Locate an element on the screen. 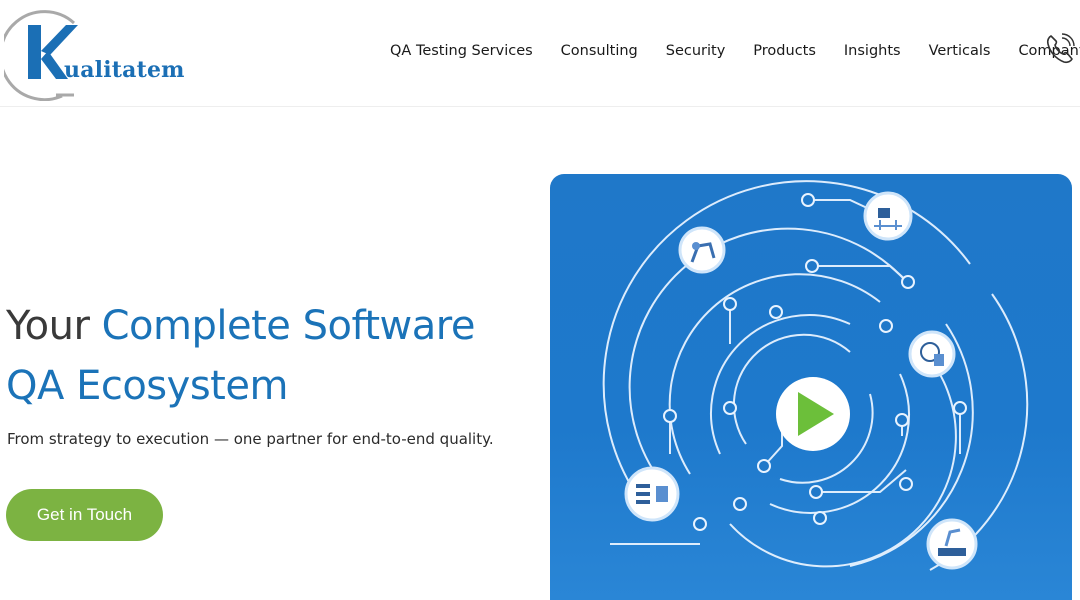 Image resolution: width=1080 pixels, height=600 pixels. phone-icon is located at coordinates (1060, 49).